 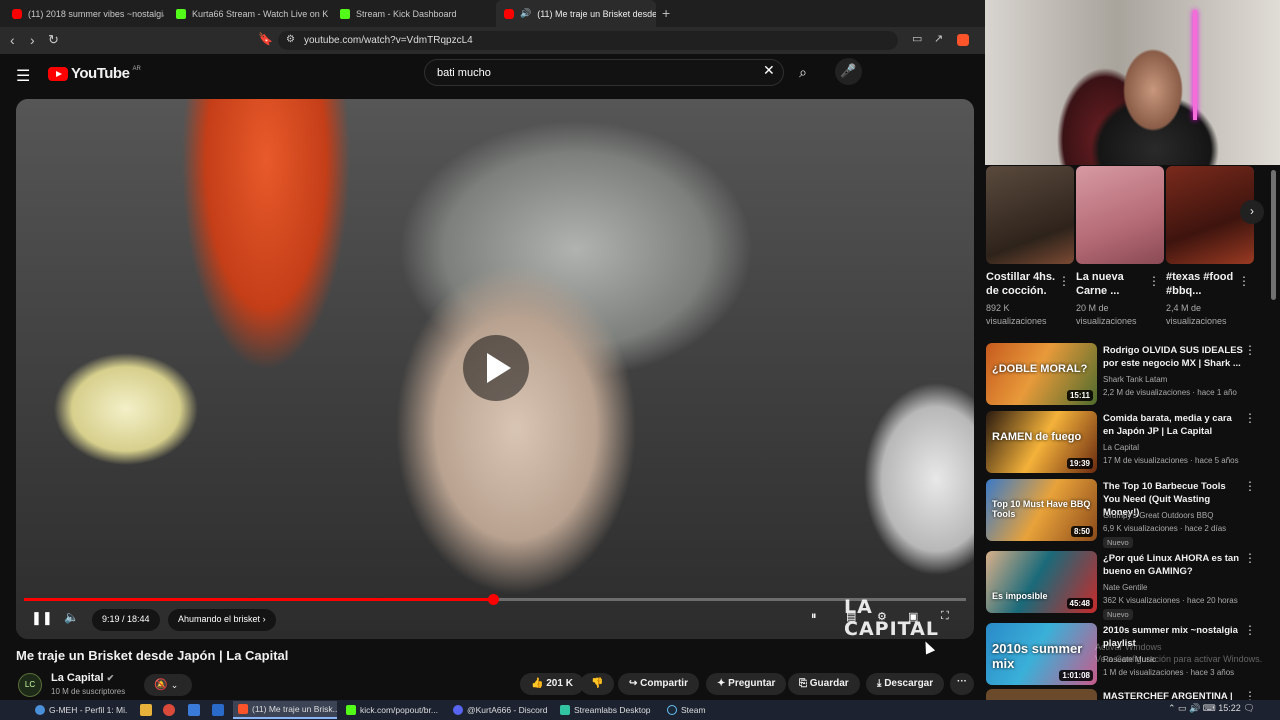 I want to click on recommended-channel: Shark Tank Latam, so click(x=1135, y=379).